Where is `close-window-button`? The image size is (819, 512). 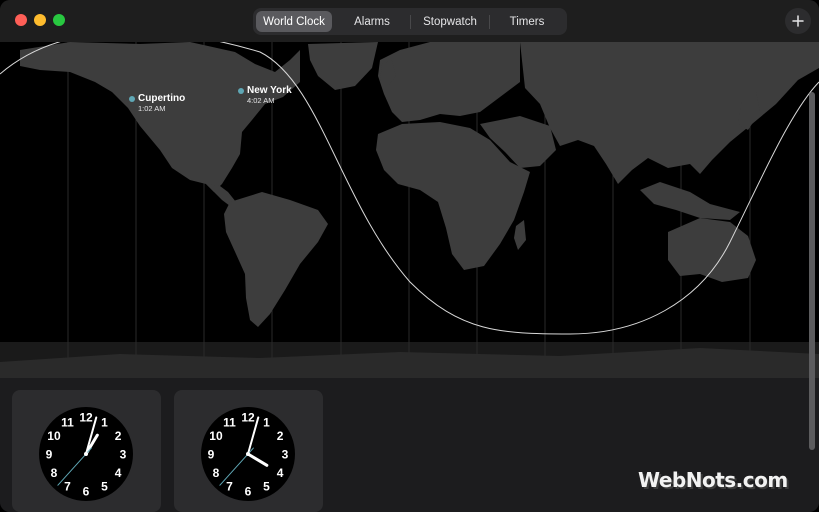 close-window-button is located at coordinates (21, 20).